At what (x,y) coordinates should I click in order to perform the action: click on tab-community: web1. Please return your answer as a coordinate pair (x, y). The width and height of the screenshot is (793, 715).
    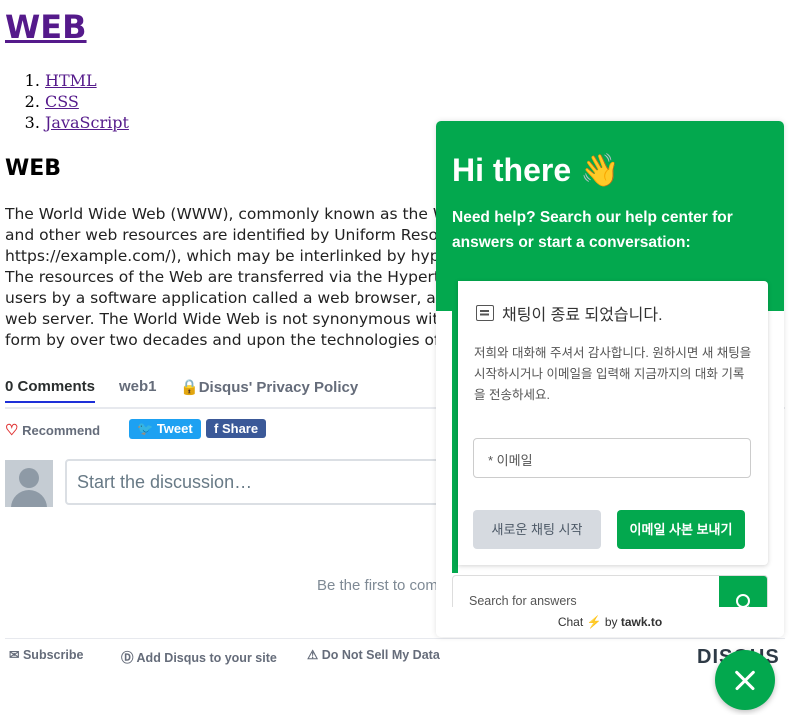
    Looking at the image, I should click on (138, 386).